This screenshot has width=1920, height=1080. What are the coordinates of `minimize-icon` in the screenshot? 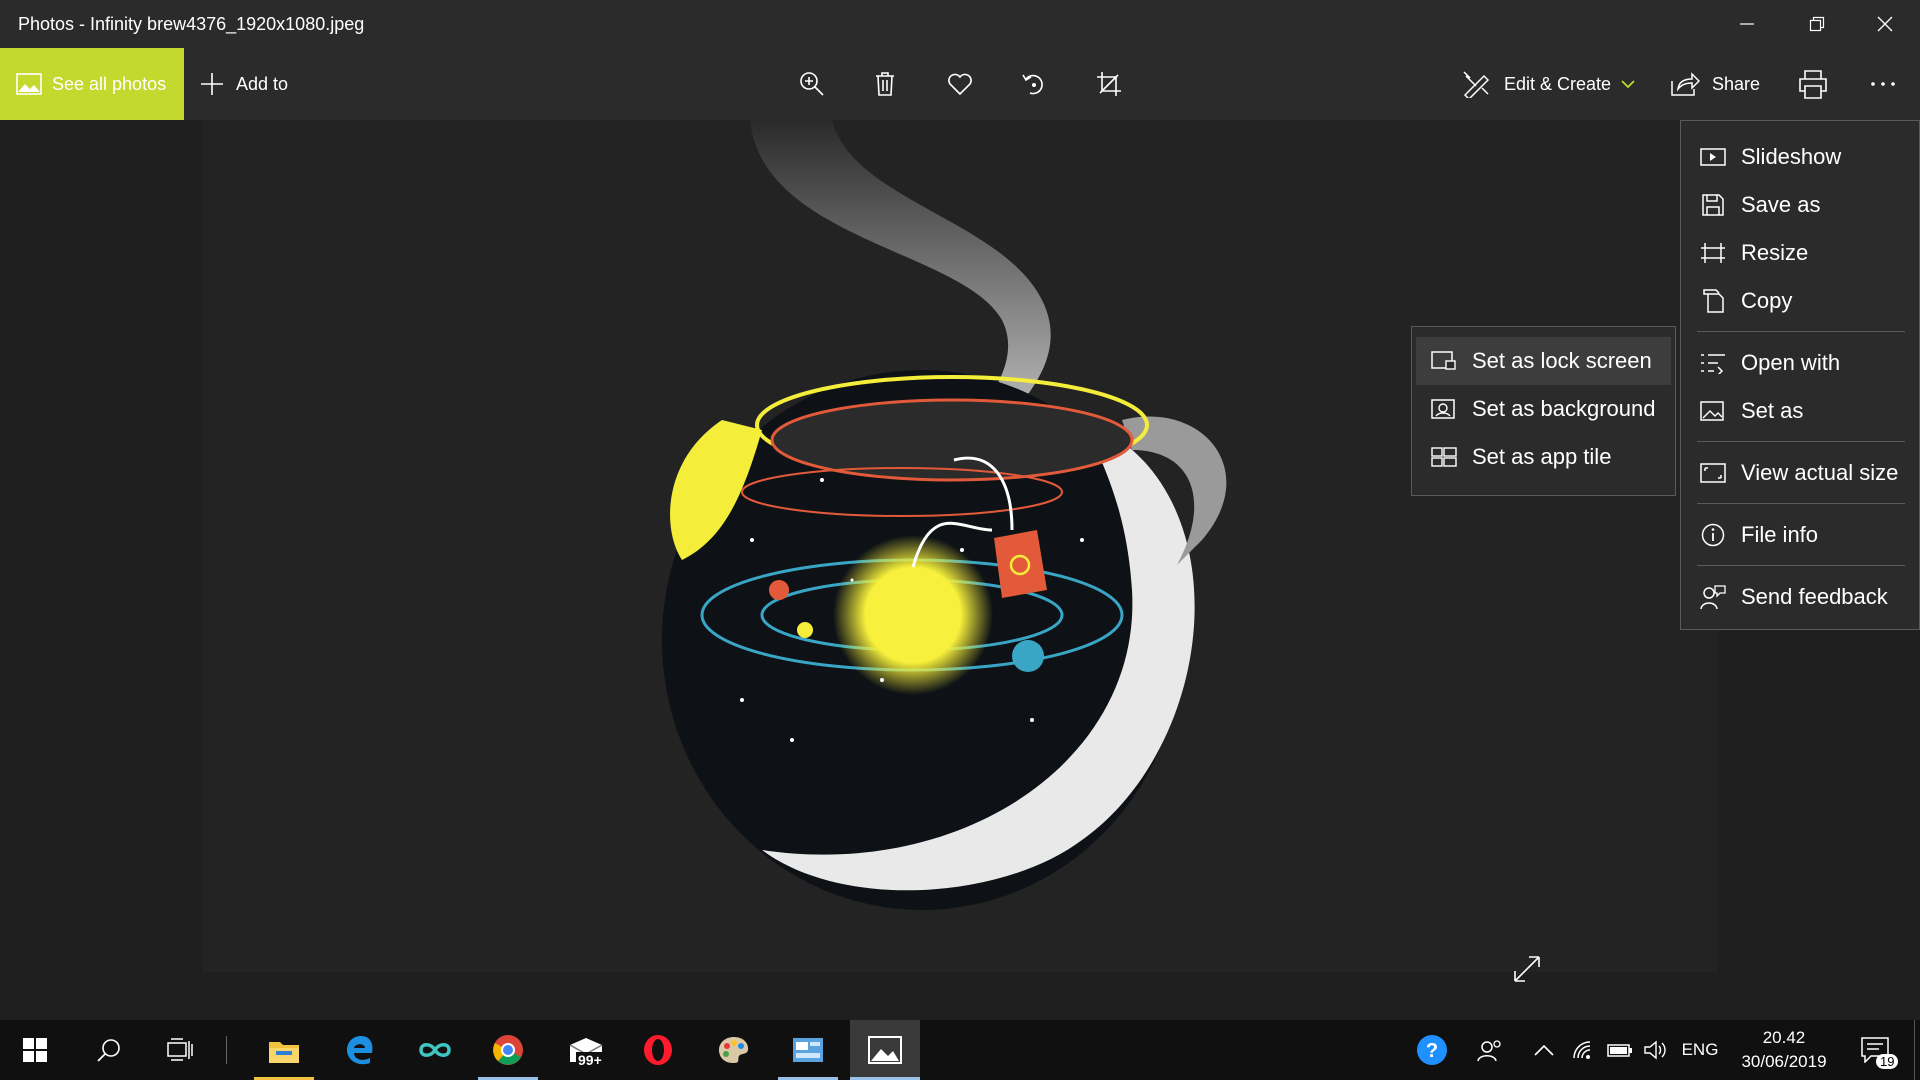 It's located at (1747, 24).